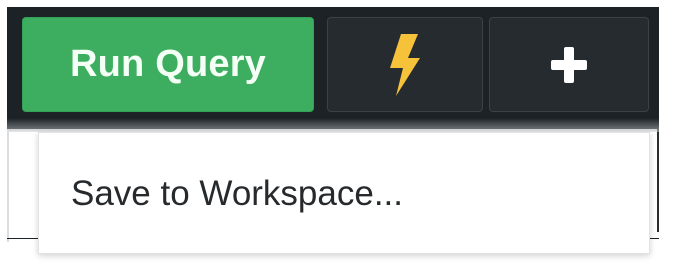 This screenshot has height=270, width=679. Describe the element at coordinates (333, 125) in the screenshot. I see `toolbar-shadow` at that location.